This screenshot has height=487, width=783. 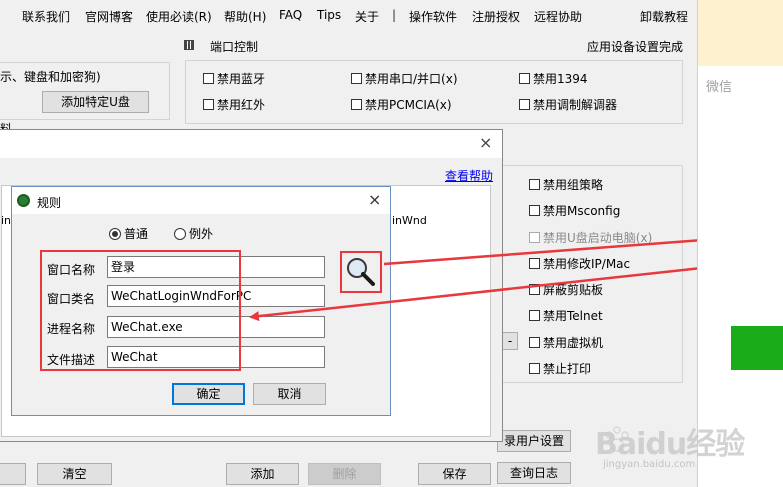 I want to click on desktop-background, so click(x=740, y=33).